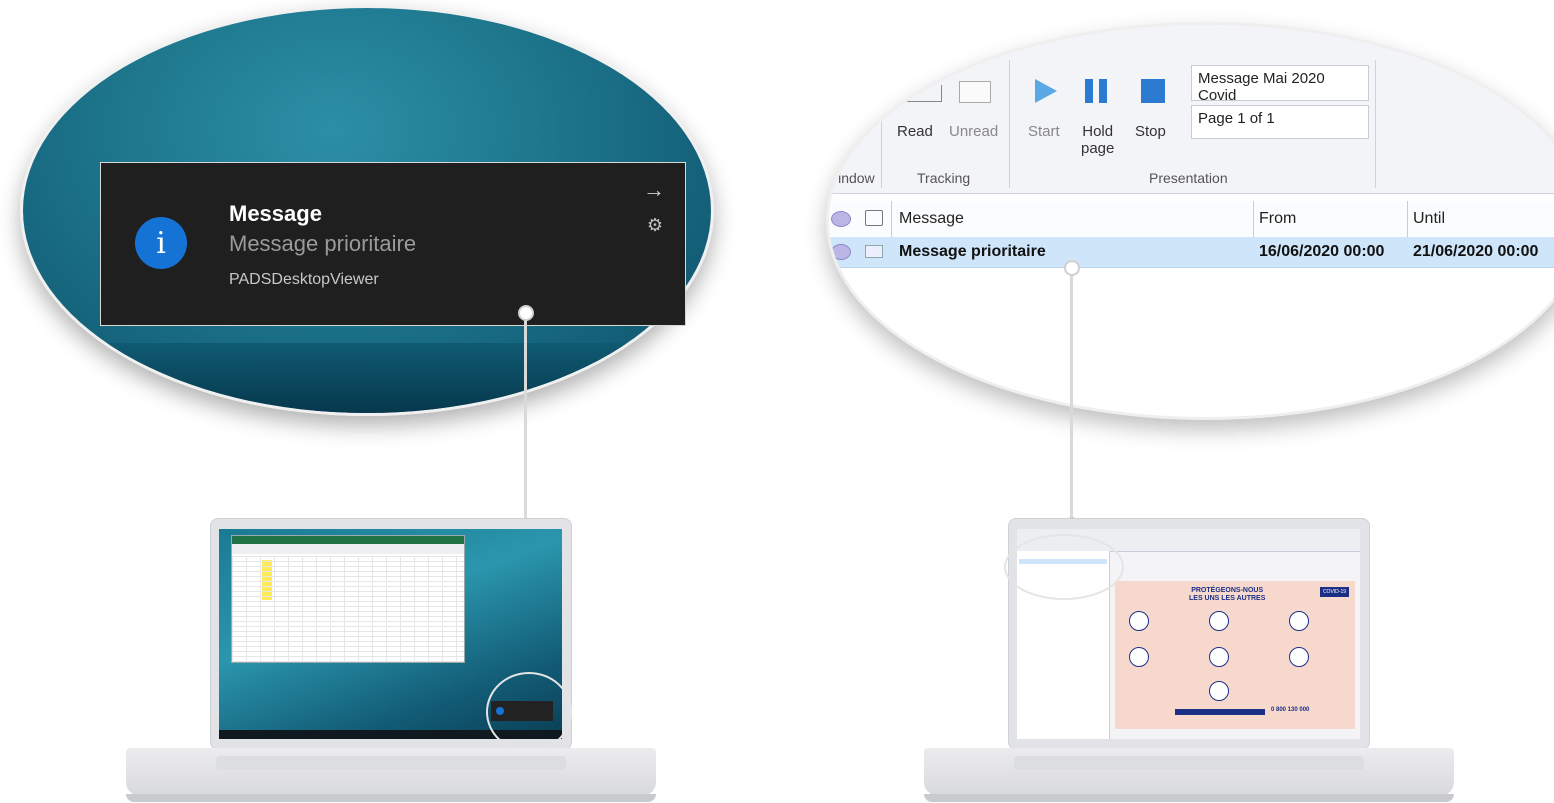  I want to click on message-grid-header: Message From Until, so click(1191, 219).